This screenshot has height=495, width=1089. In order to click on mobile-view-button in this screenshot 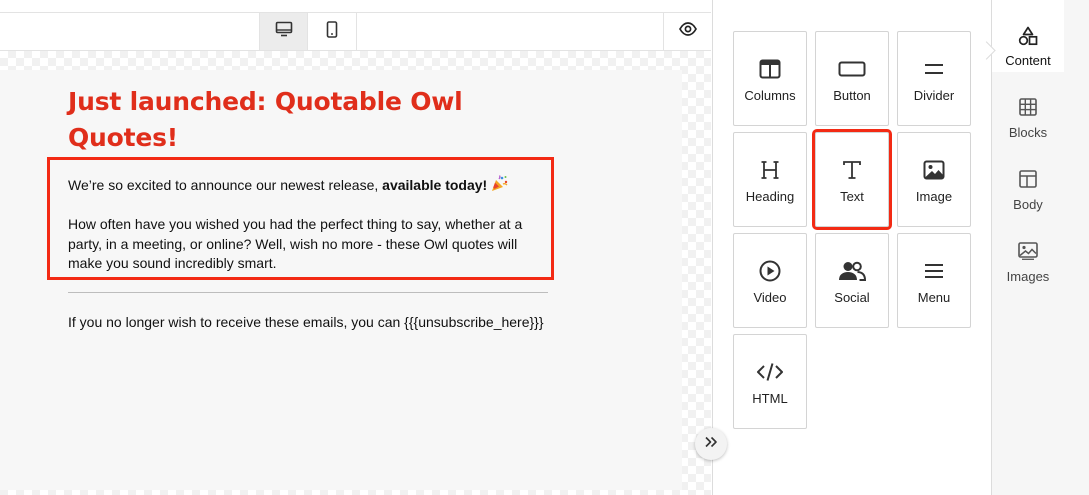, I will do `click(332, 31)`.